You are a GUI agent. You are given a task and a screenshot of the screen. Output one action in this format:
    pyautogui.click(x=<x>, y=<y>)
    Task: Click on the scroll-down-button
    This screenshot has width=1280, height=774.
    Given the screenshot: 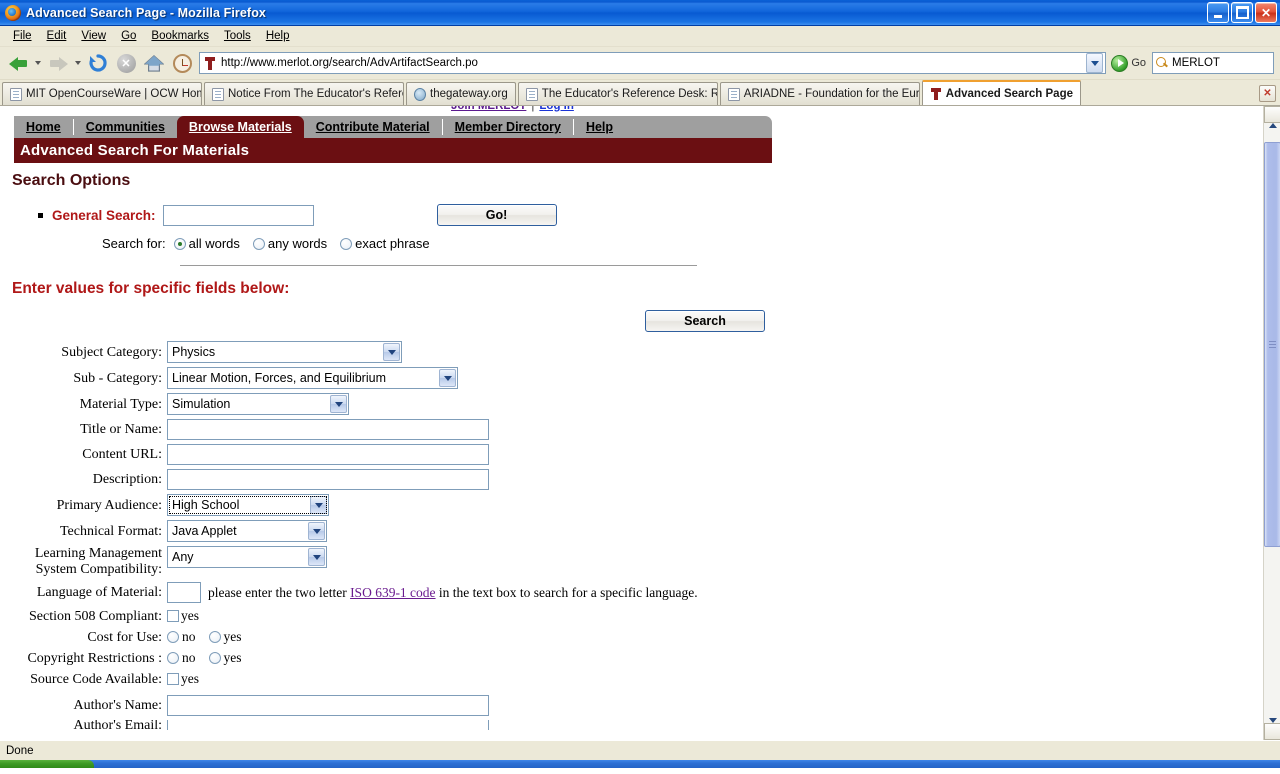 What is the action you would take?
    pyautogui.click(x=1272, y=731)
    